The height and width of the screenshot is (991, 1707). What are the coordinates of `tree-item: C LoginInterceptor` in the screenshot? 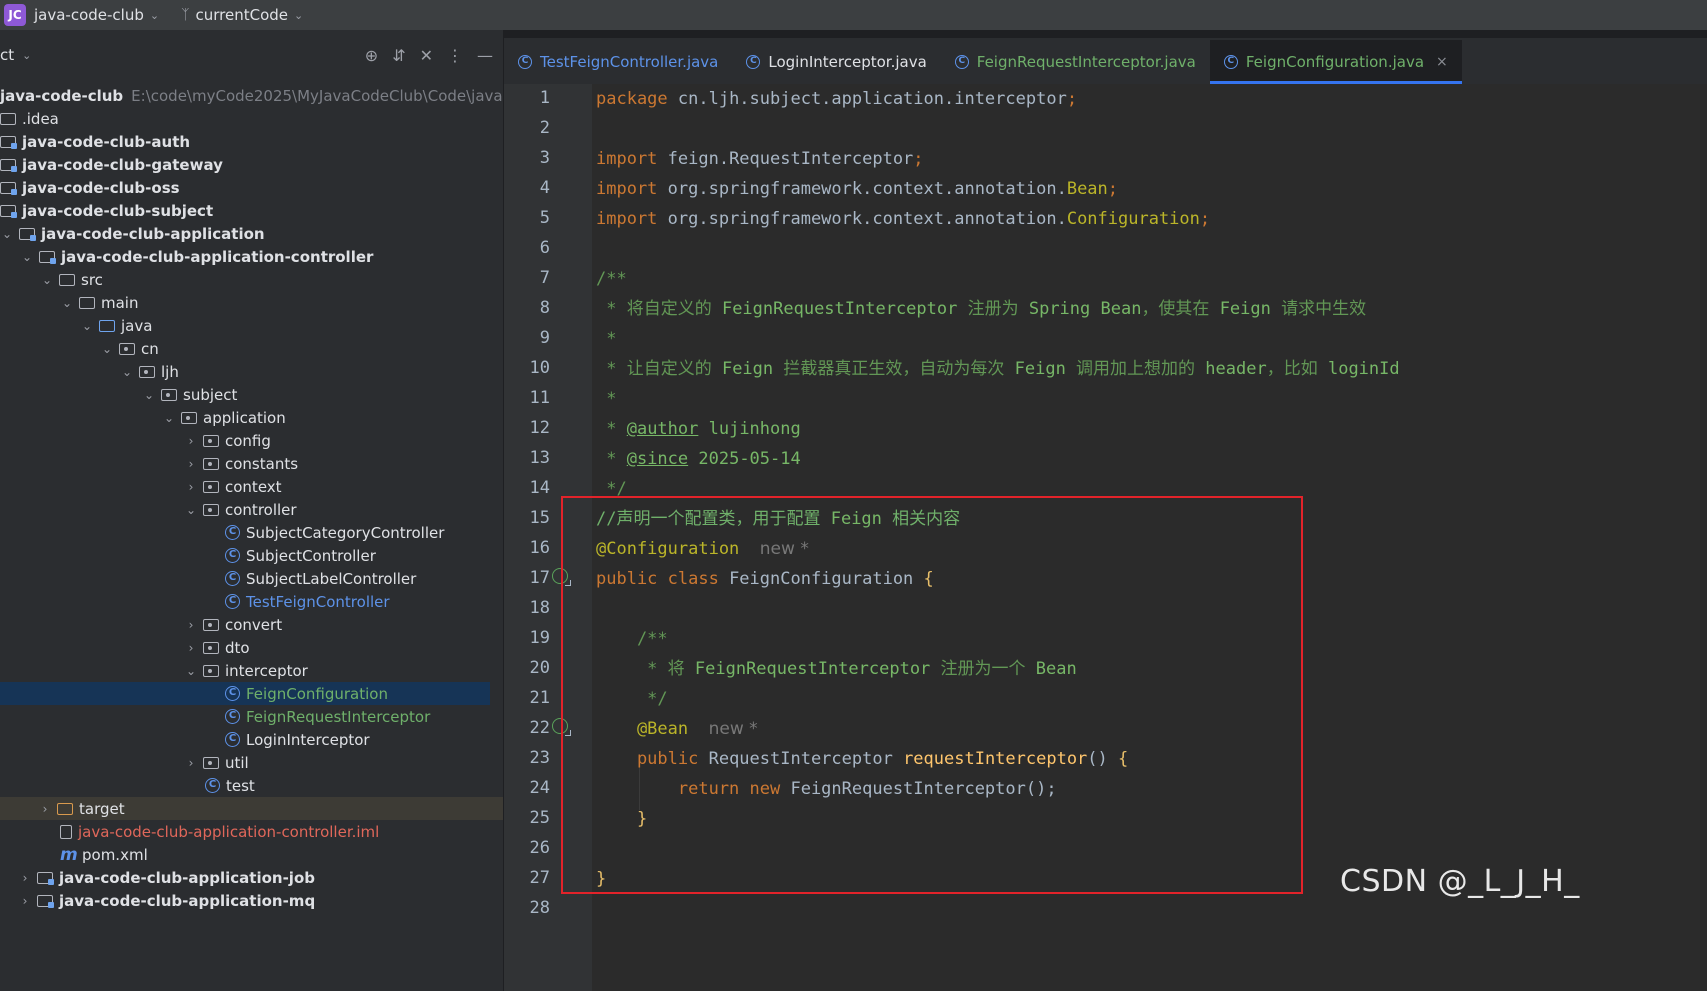 It's located at (251, 739).